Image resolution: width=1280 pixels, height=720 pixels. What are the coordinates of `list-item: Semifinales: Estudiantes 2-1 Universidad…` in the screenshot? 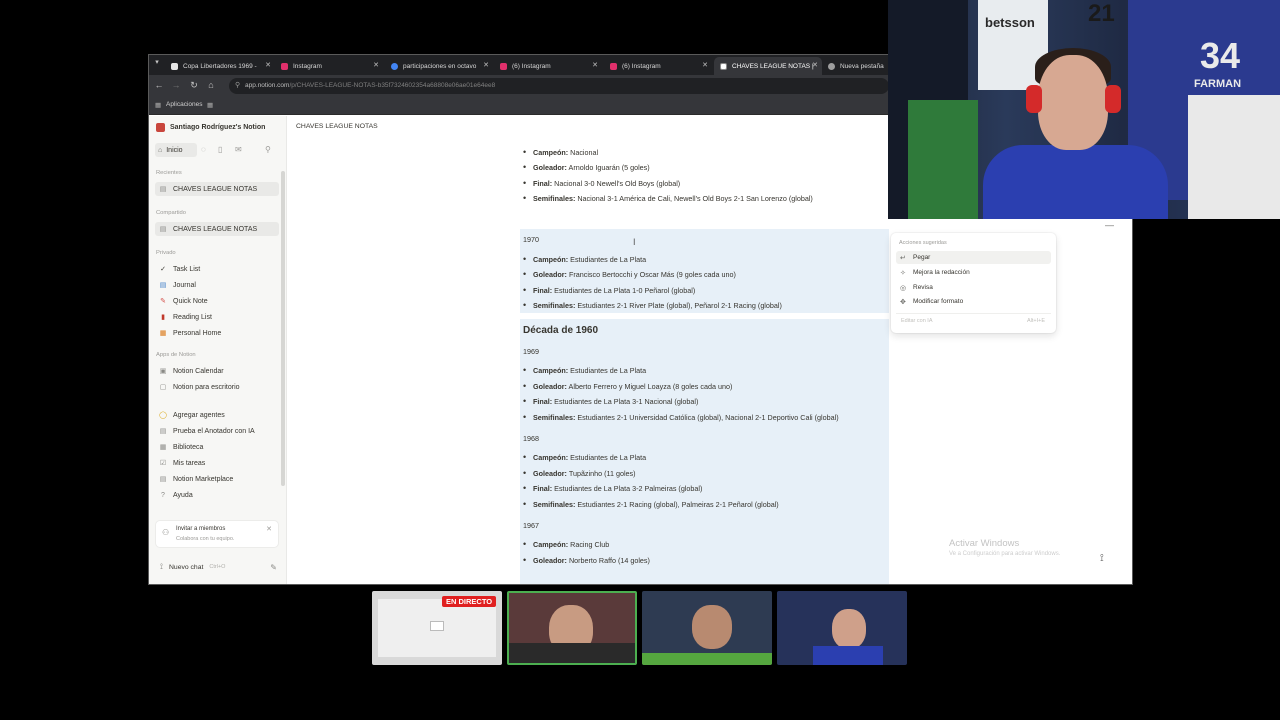 It's located at (681, 417).